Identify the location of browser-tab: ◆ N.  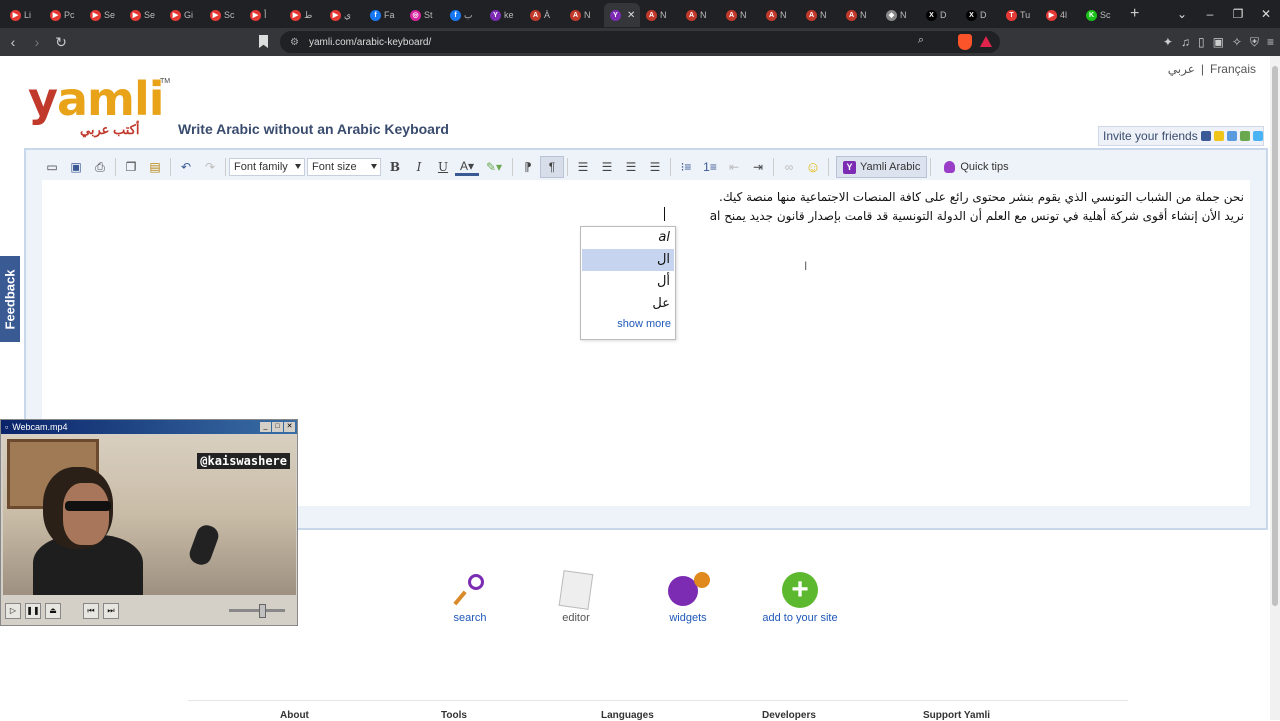
(900, 15).